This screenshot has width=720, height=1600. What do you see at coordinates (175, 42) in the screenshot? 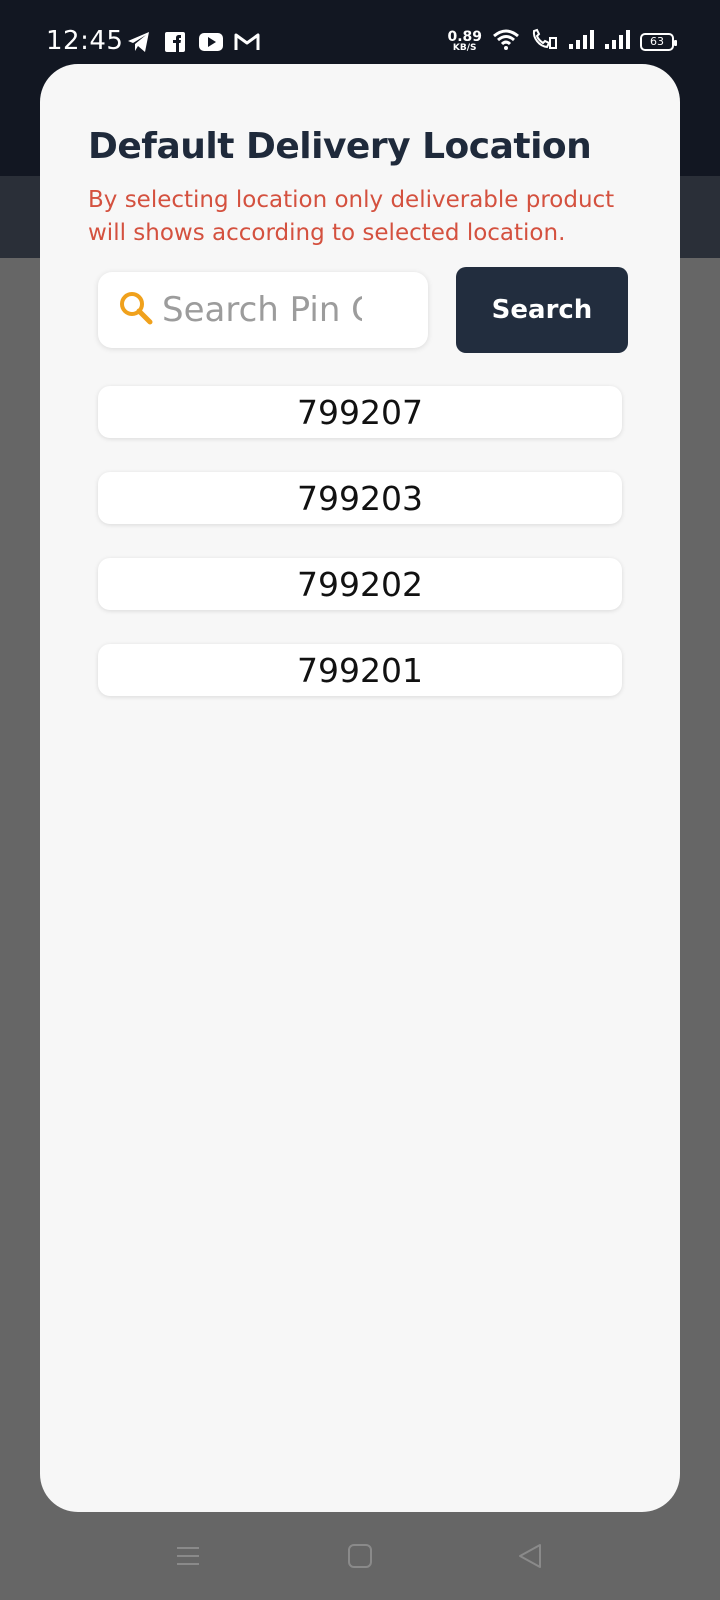
I see `facebook-icon` at bounding box center [175, 42].